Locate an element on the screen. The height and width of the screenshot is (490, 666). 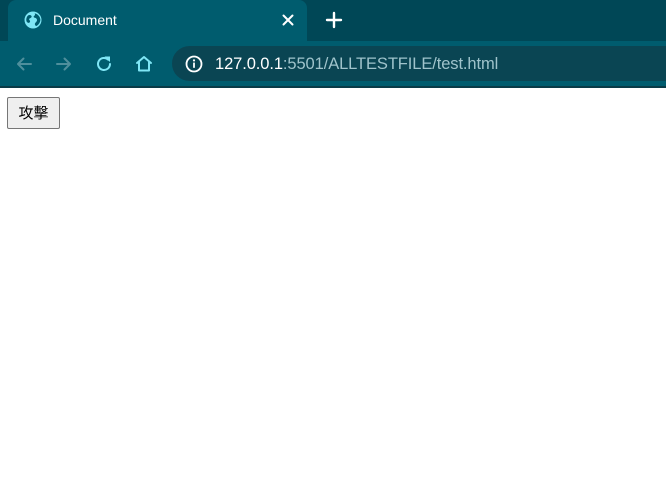
tab-title: Document is located at coordinates (85, 20).